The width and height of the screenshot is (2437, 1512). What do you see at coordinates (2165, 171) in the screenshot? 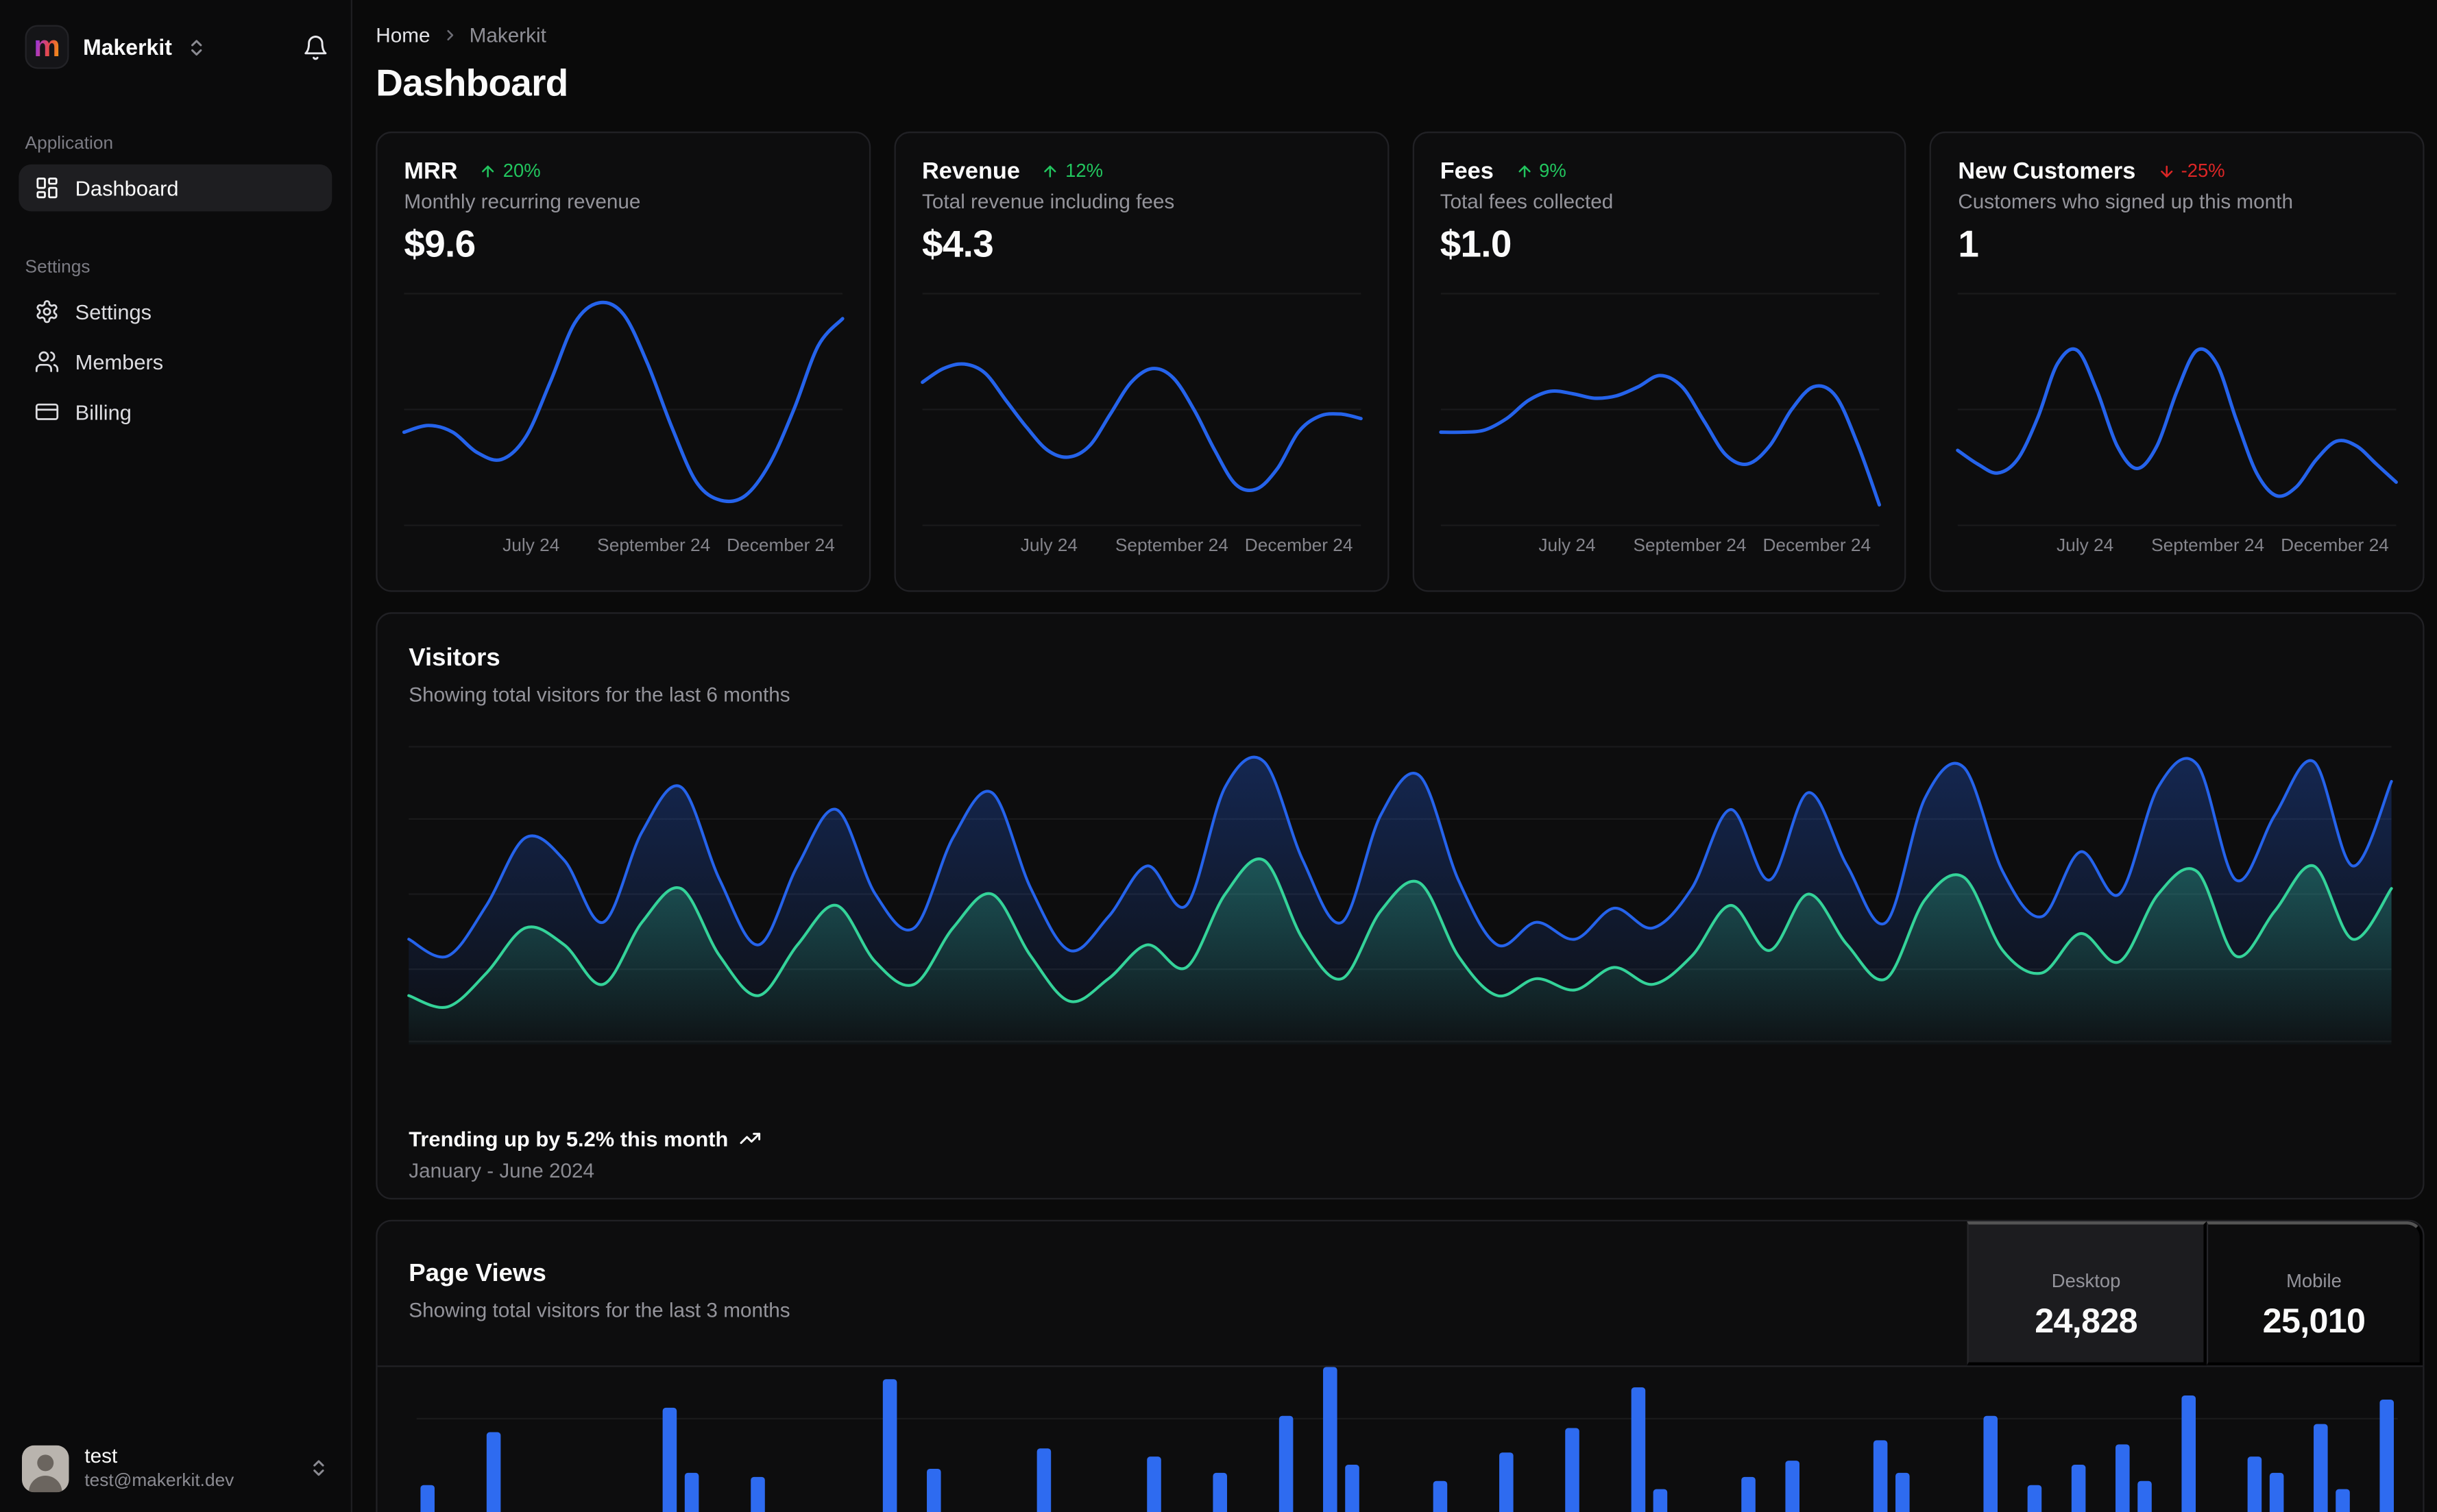
I see `arrow-down-icon` at bounding box center [2165, 171].